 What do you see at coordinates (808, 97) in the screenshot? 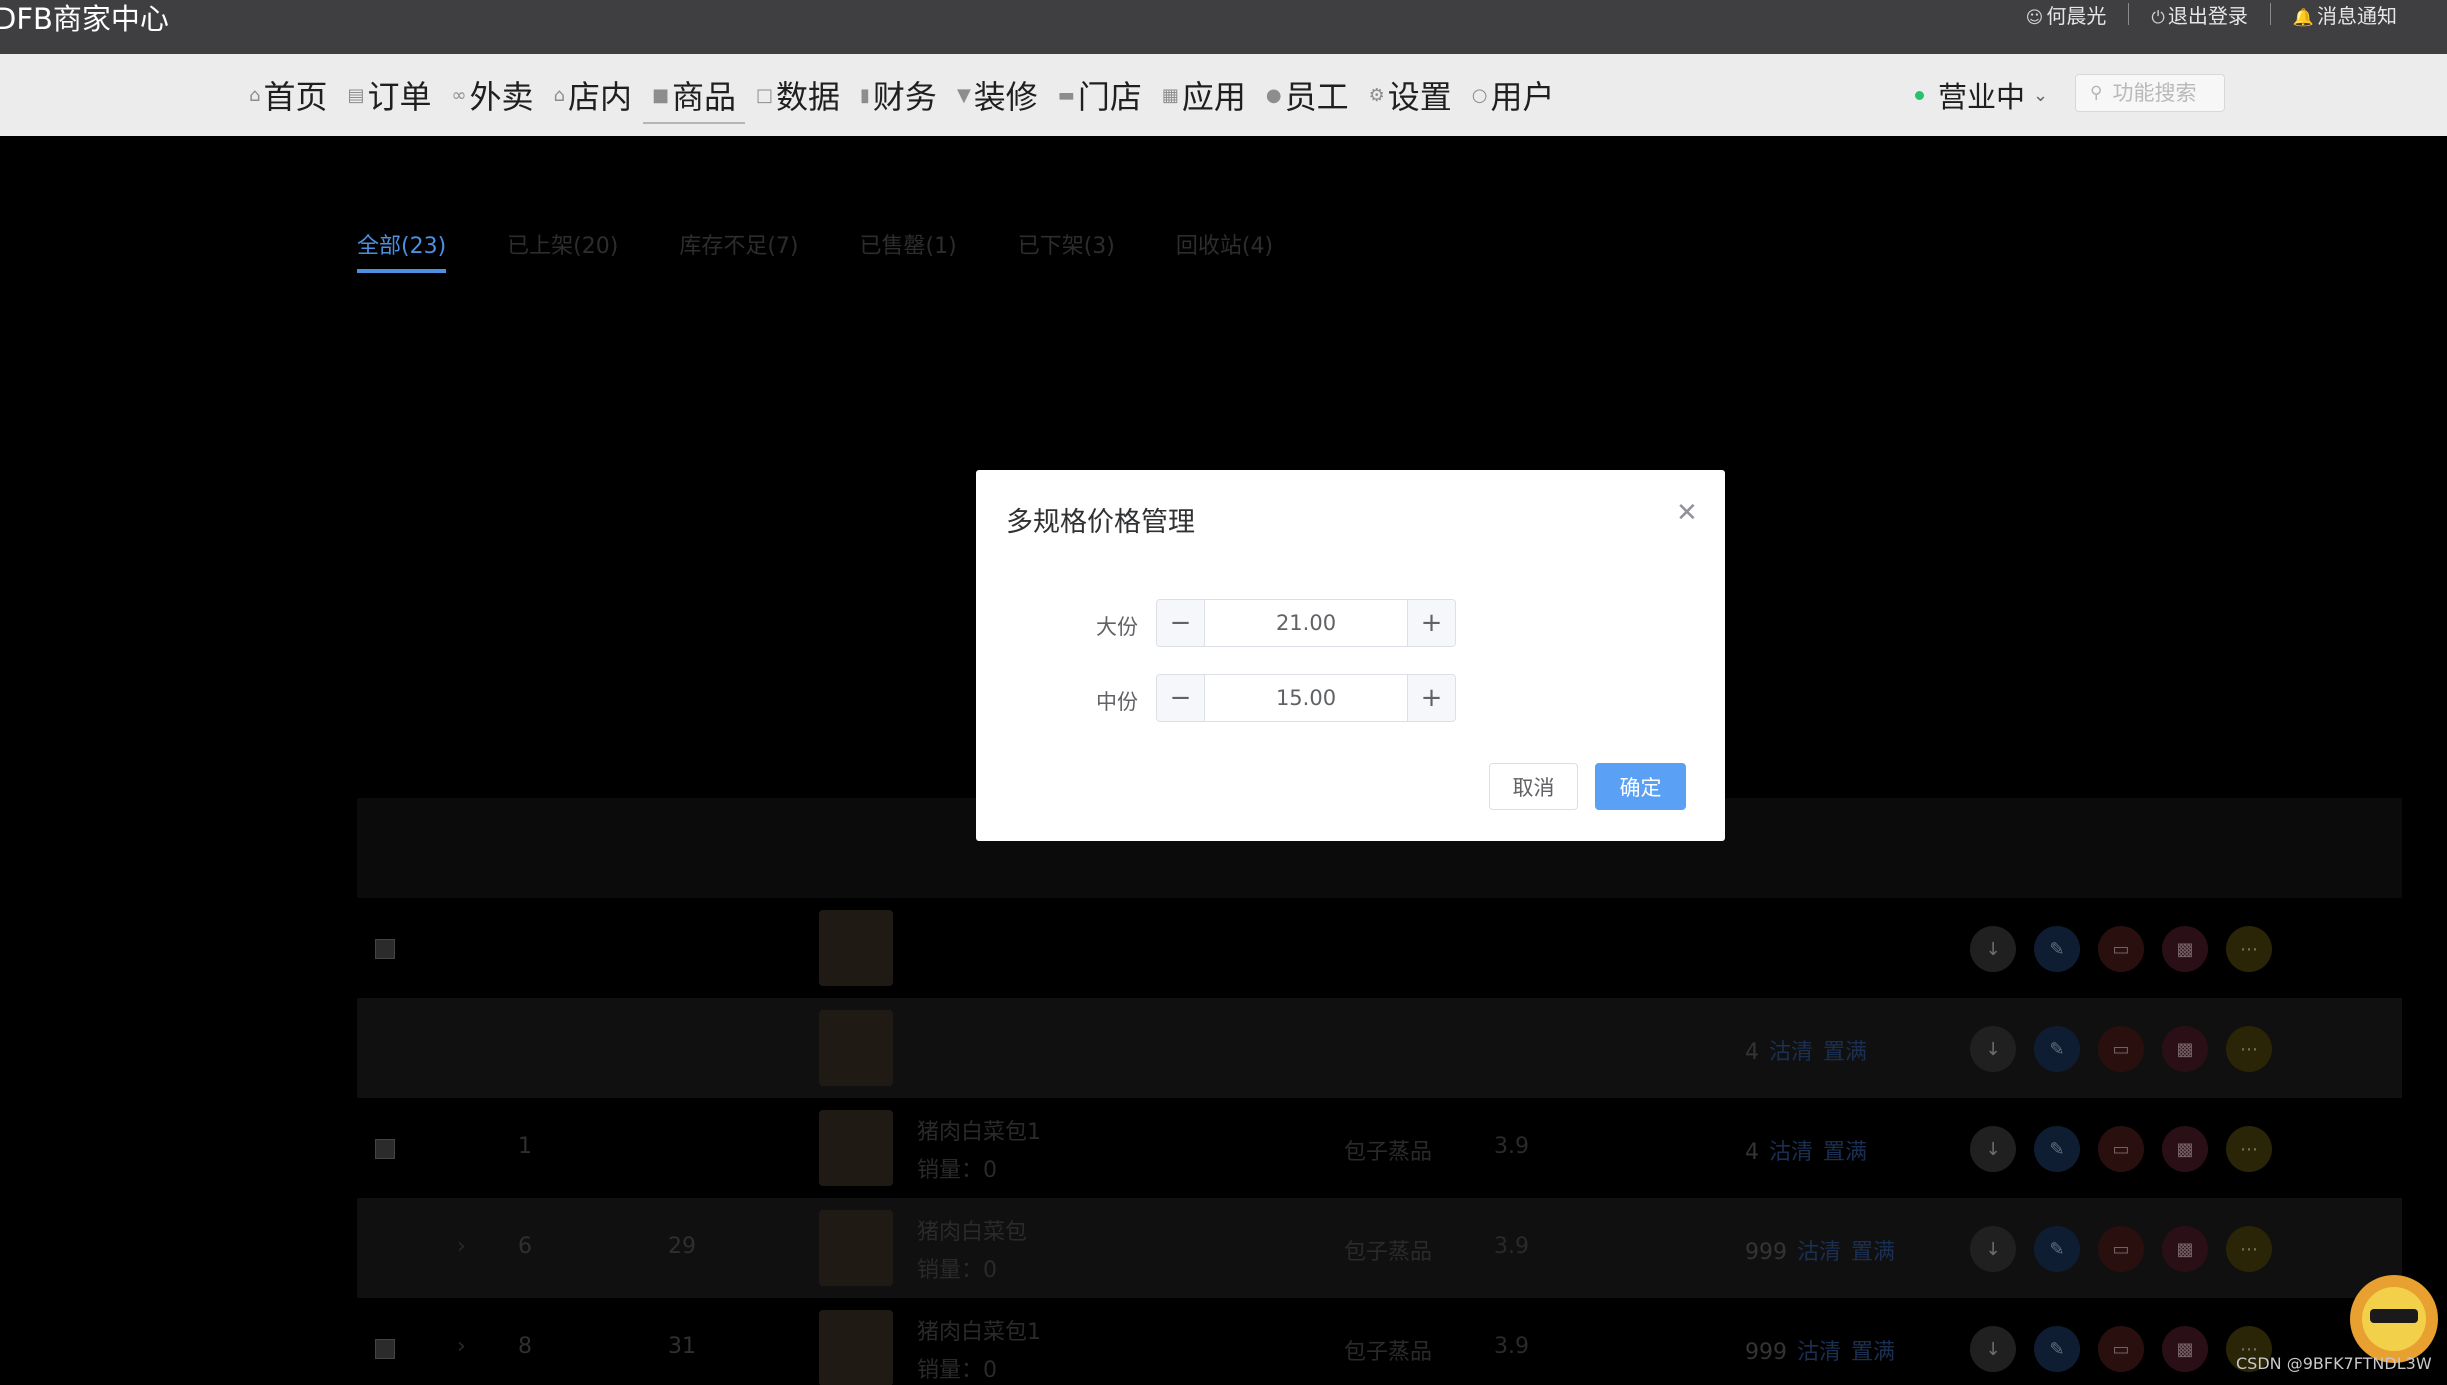
I see `nav-item-label: 数据` at bounding box center [808, 97].